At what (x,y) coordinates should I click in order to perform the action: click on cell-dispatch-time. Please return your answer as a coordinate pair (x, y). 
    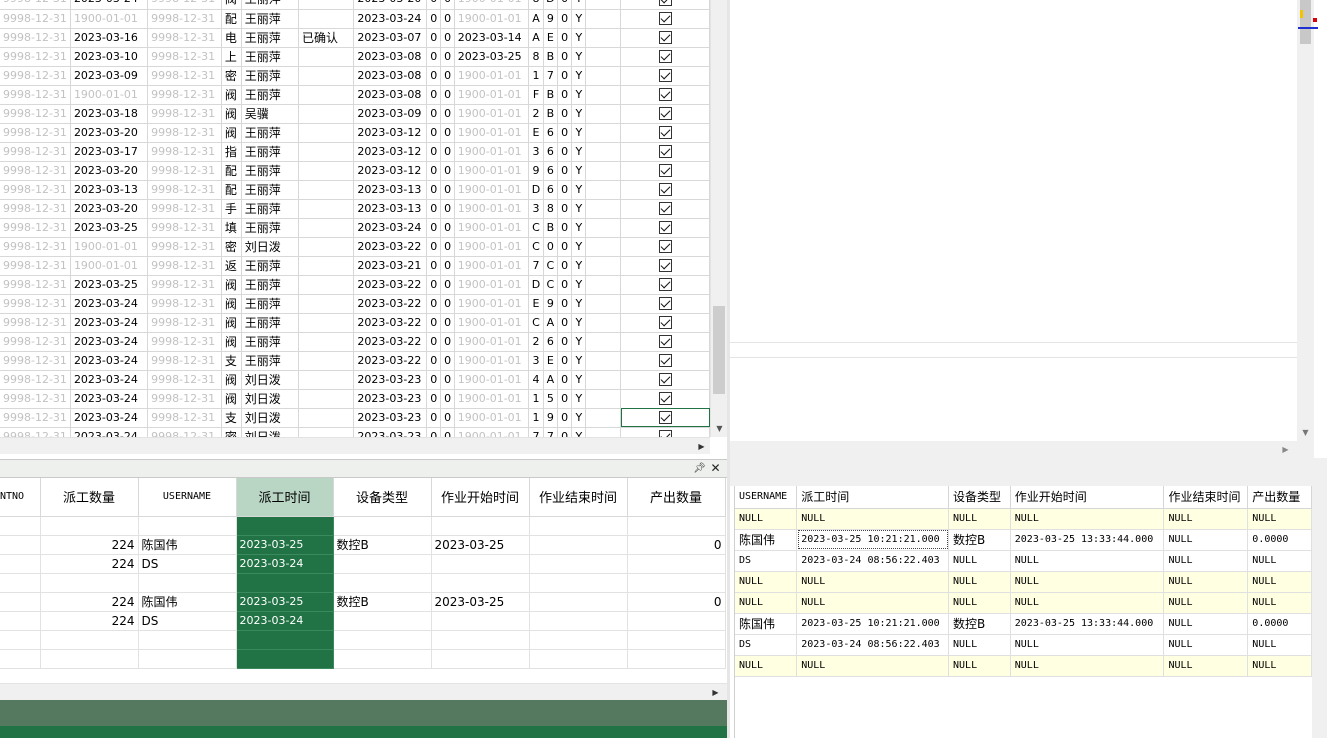
    Looking at the image, I should click on (285, 640).